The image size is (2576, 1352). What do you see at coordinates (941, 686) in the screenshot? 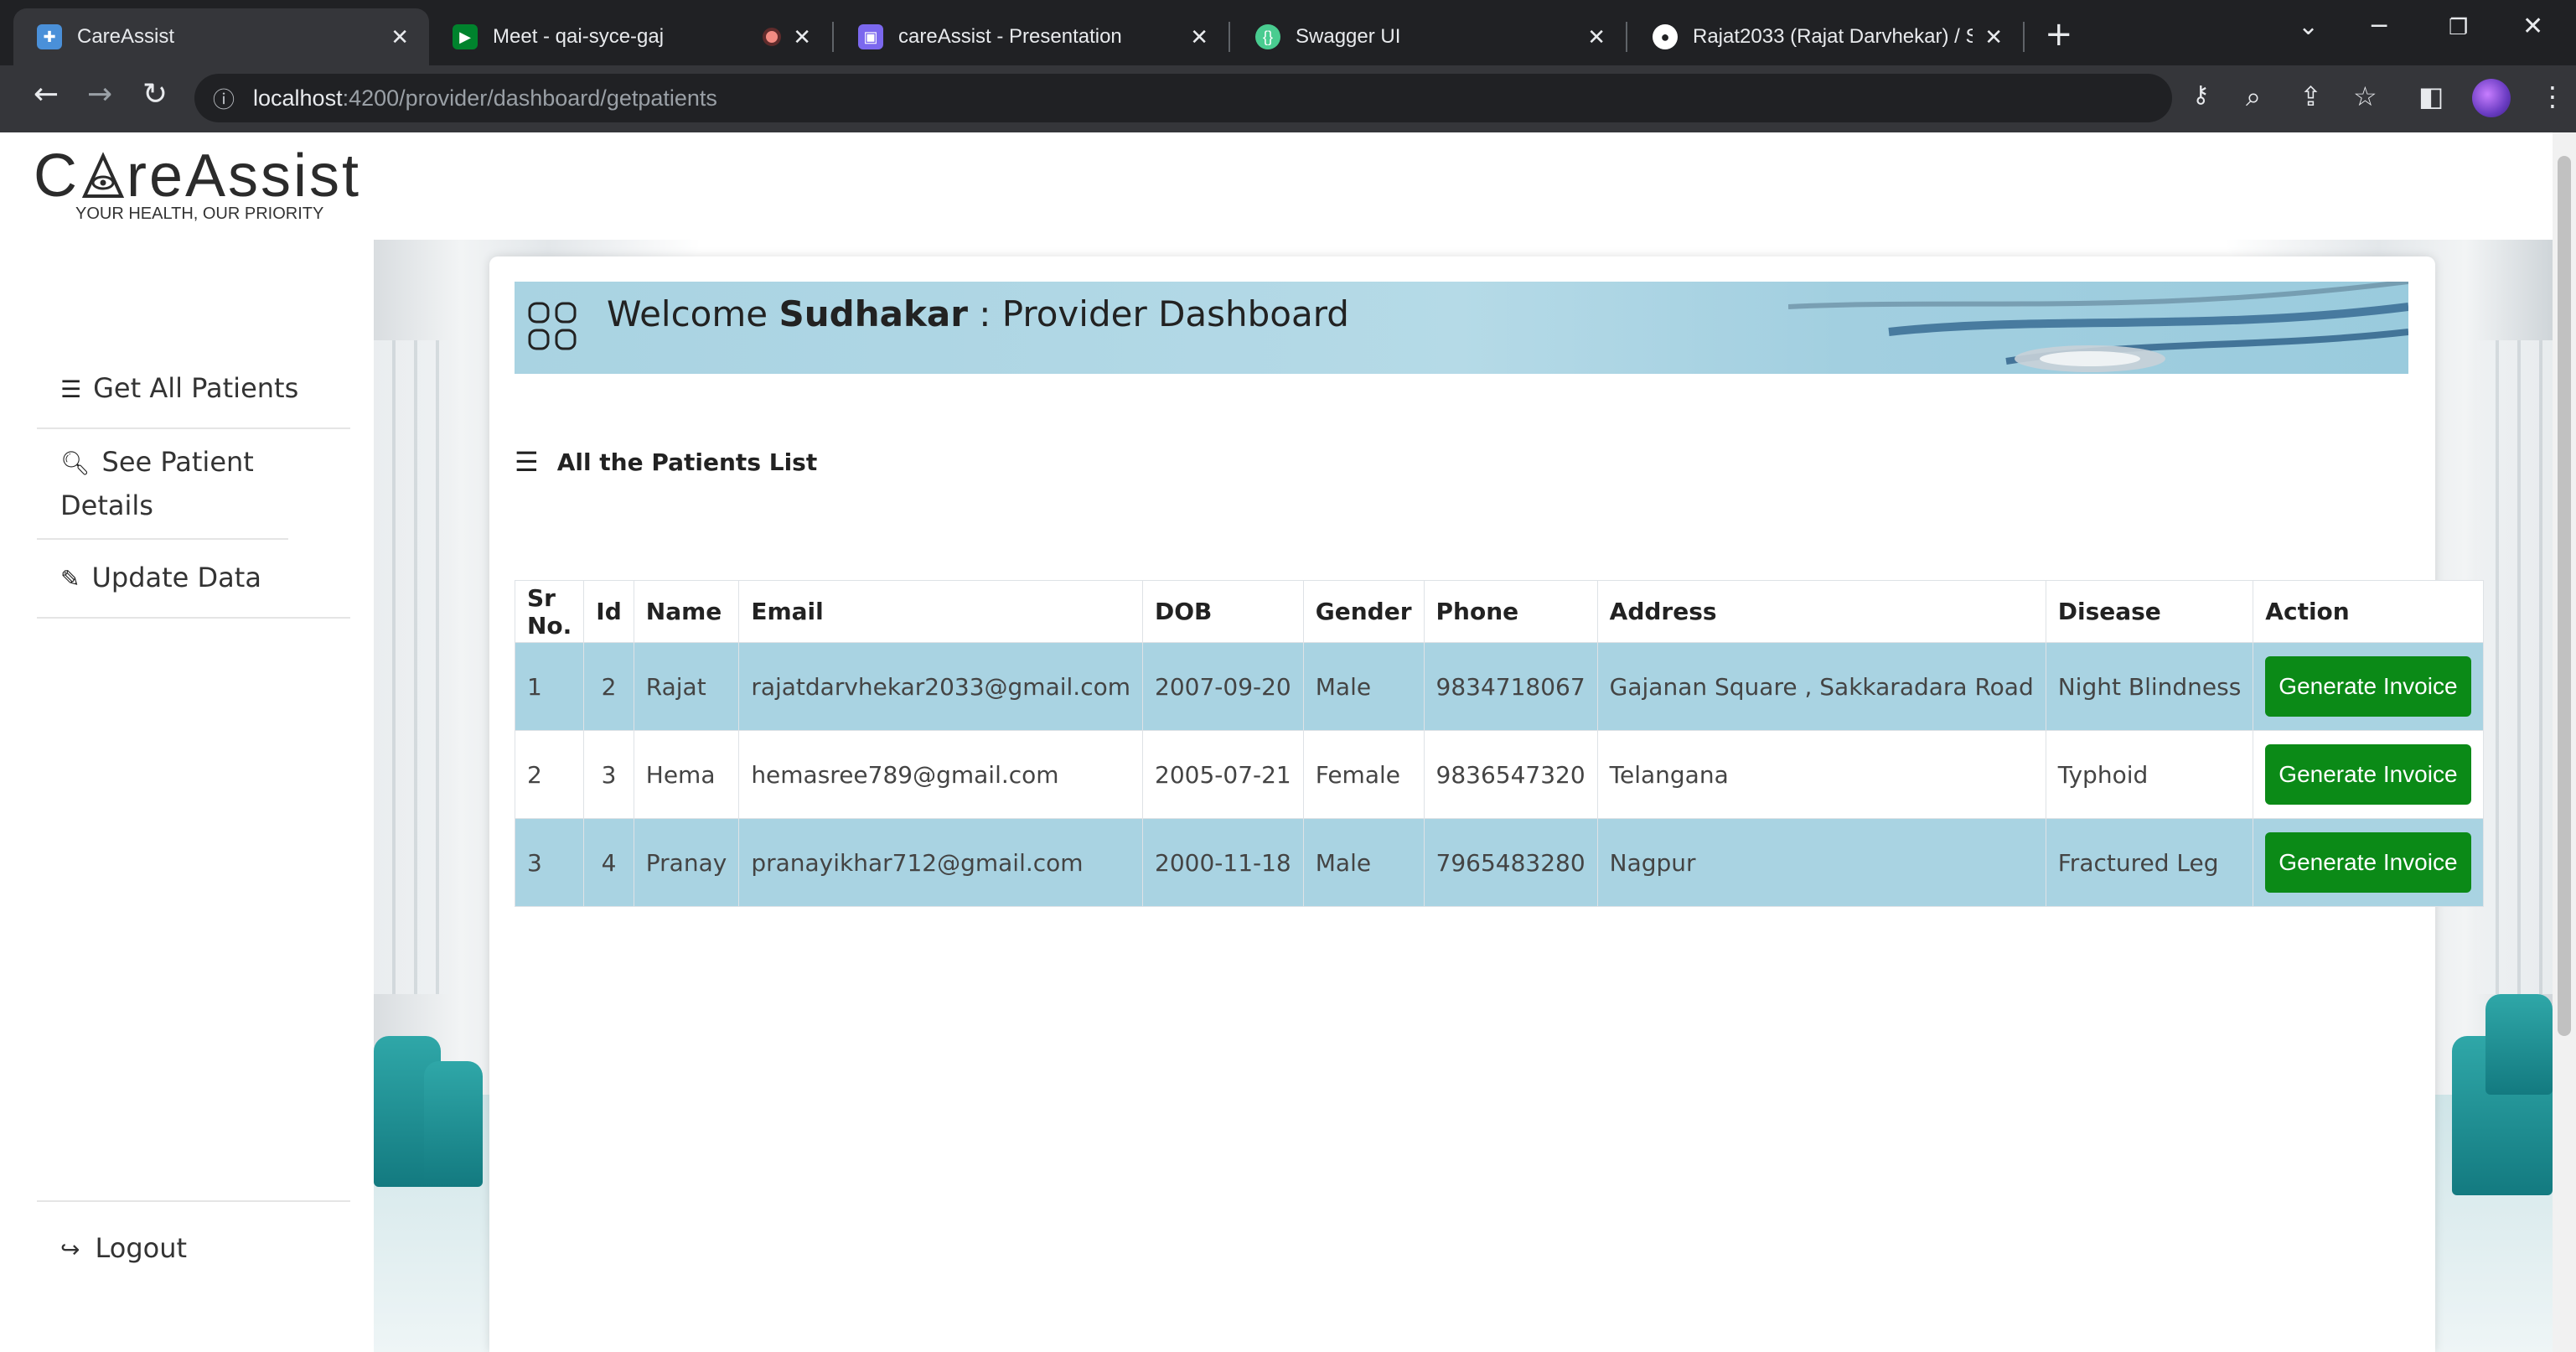
I see `cell-email: rajatdarvhekar2033@gmail.com` at bounding box center [941, 686].